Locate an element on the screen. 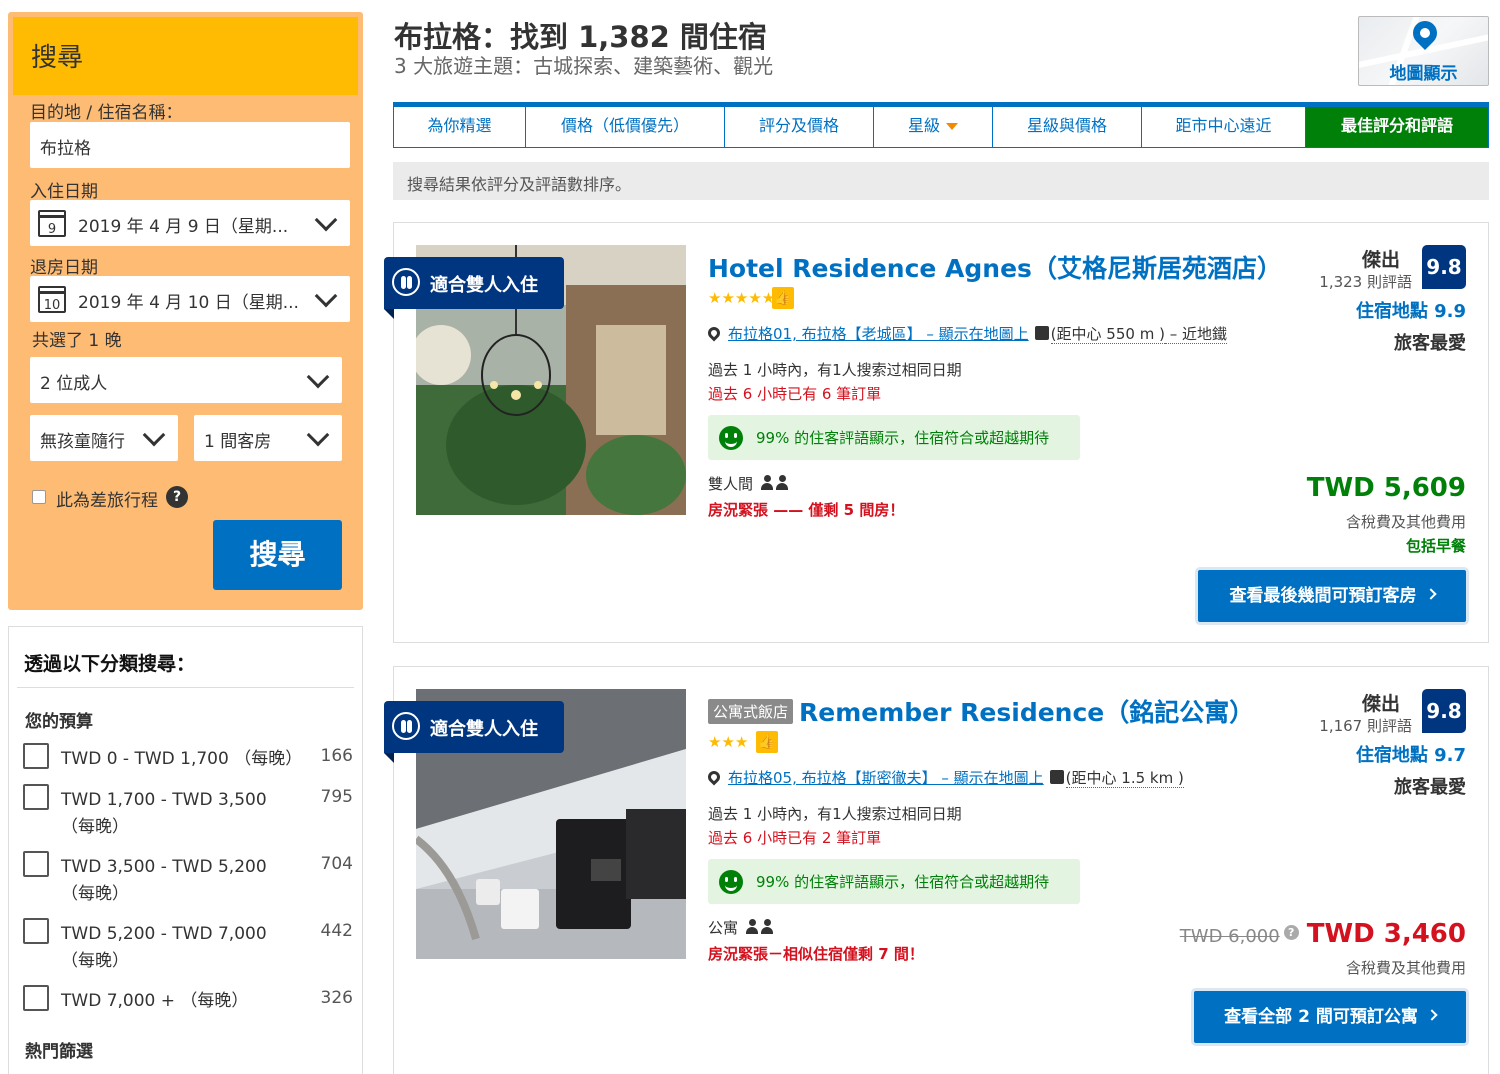 The image size is (1500, 1074). map-pin-icon is located at coordinates (1425, 33).